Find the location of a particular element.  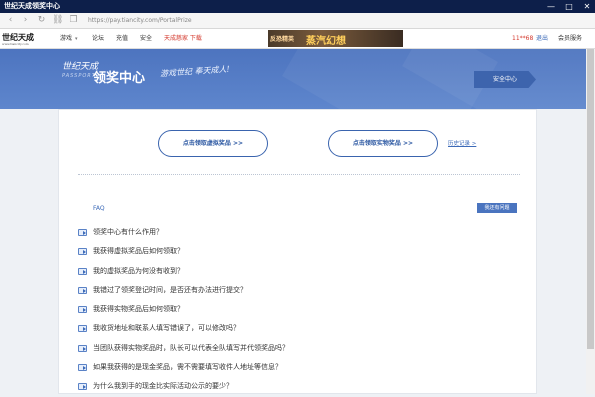

faq-question: 我收货地址和联系人填写错误了，可以修改吗？ is located at coordinates (166, 328).